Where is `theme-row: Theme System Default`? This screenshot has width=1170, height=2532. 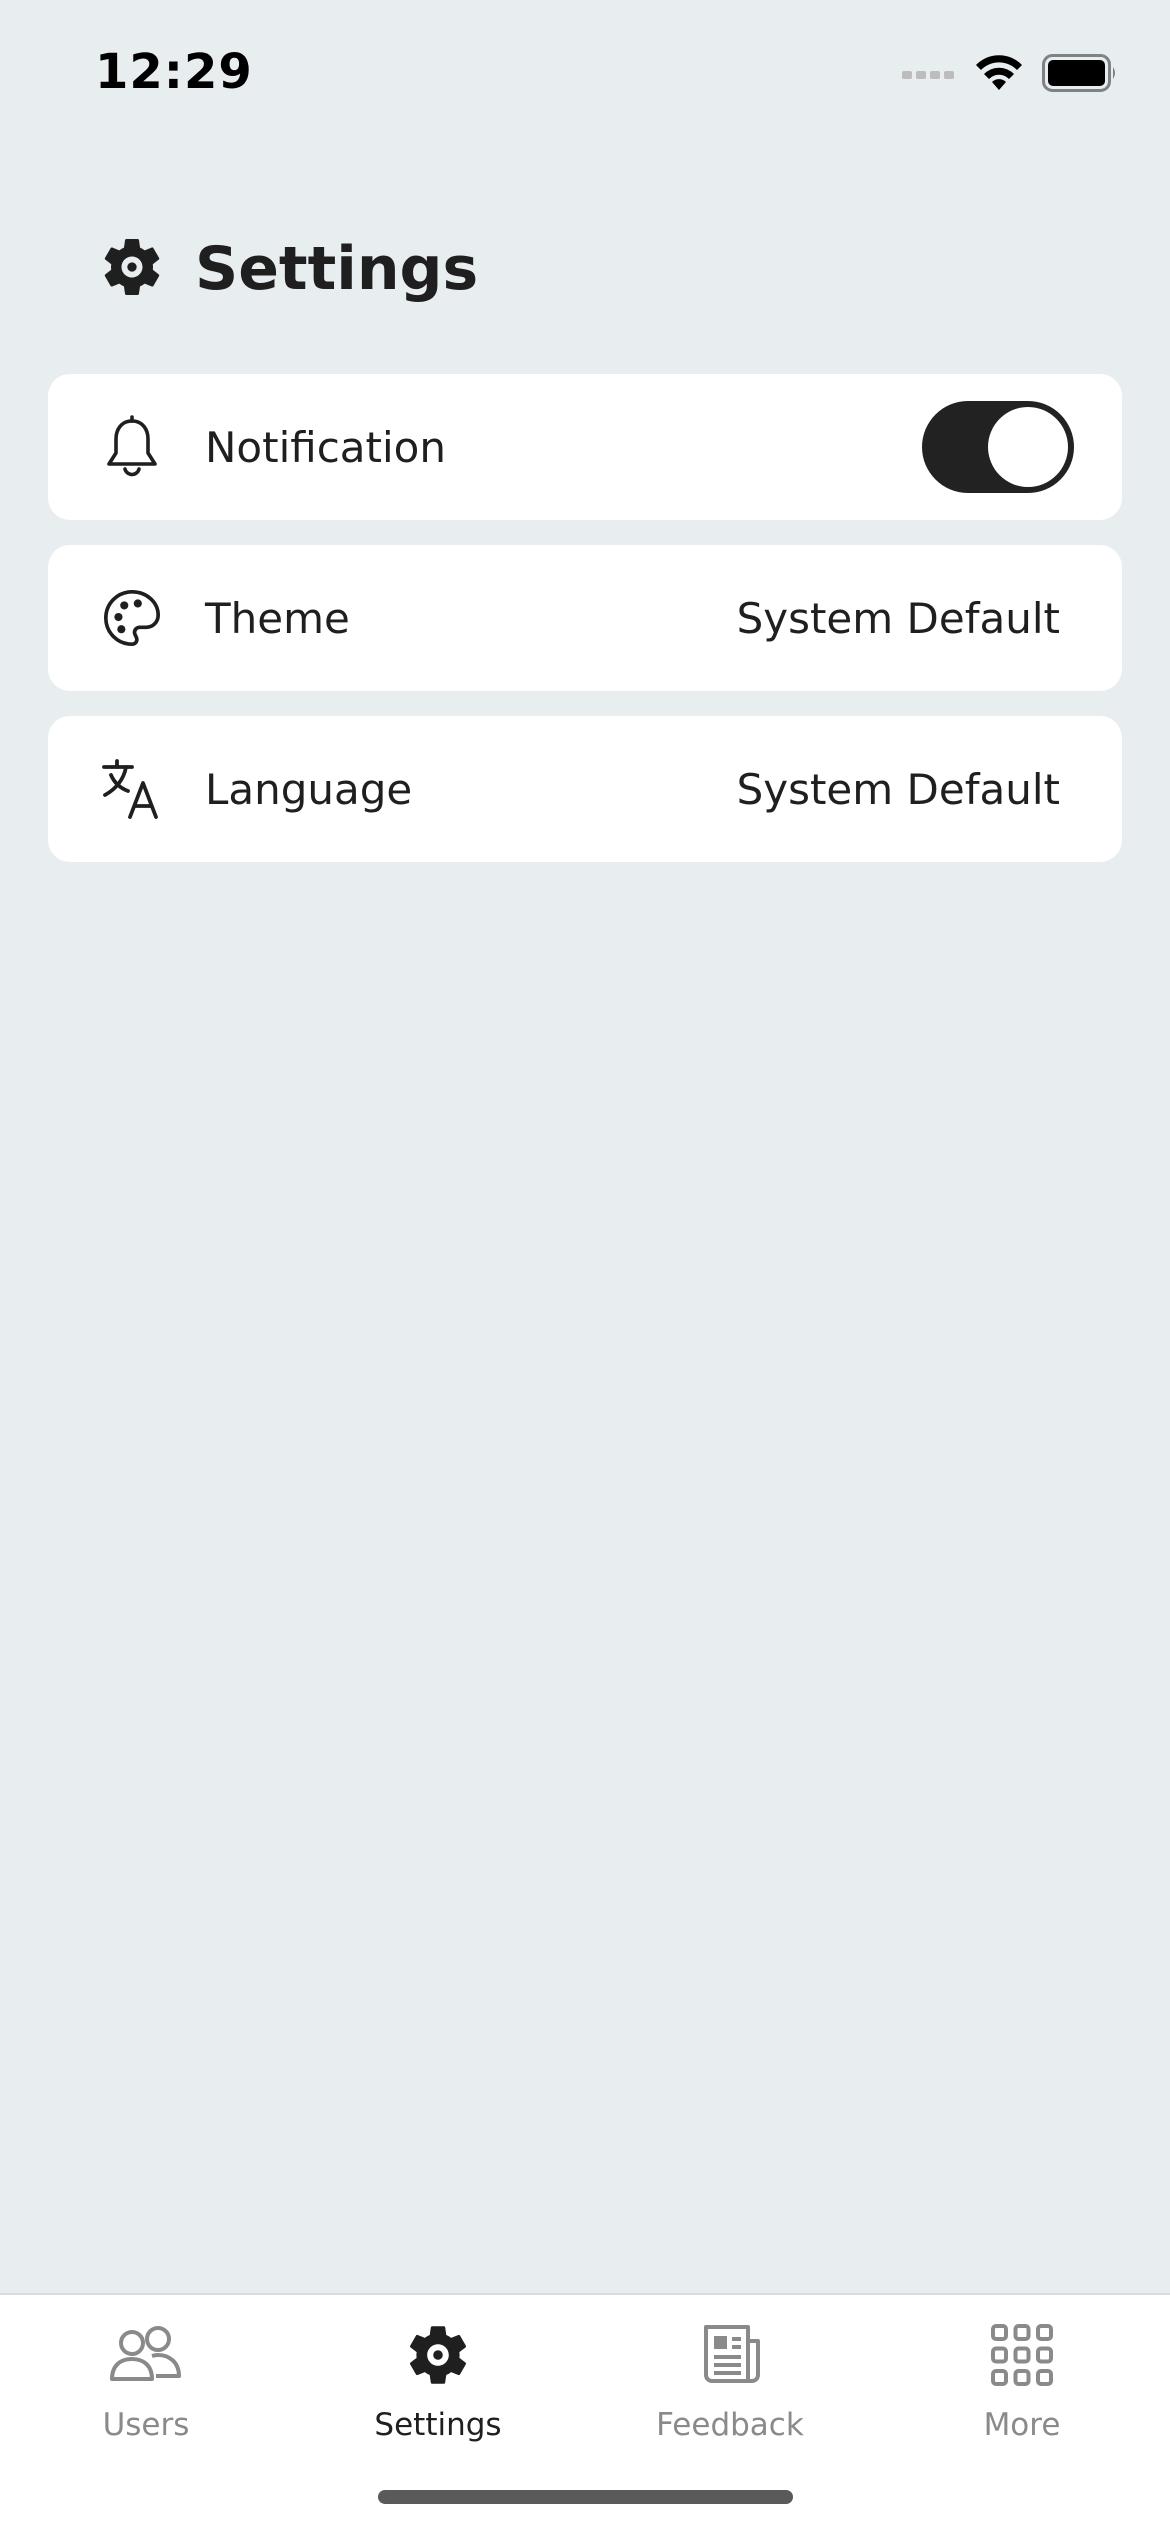 theme-row: Theme System Default is located at coordinates (585, 618).